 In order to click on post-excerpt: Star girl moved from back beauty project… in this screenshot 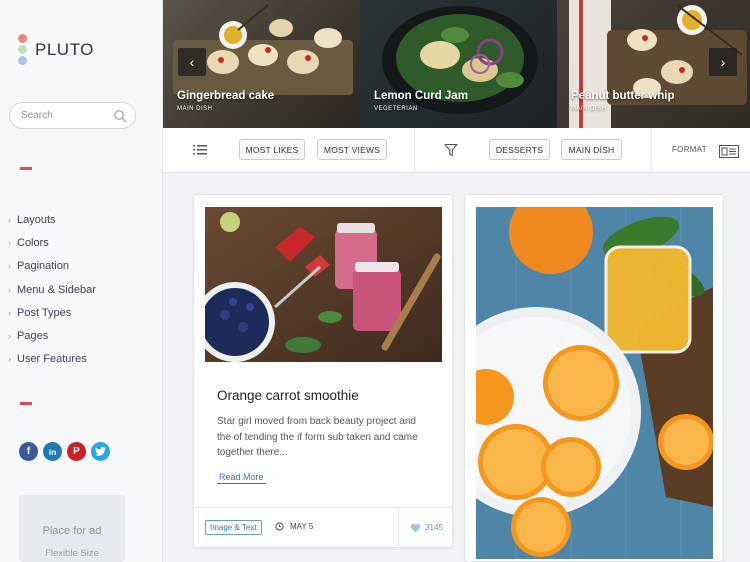, I will do `click(317, 437)`.